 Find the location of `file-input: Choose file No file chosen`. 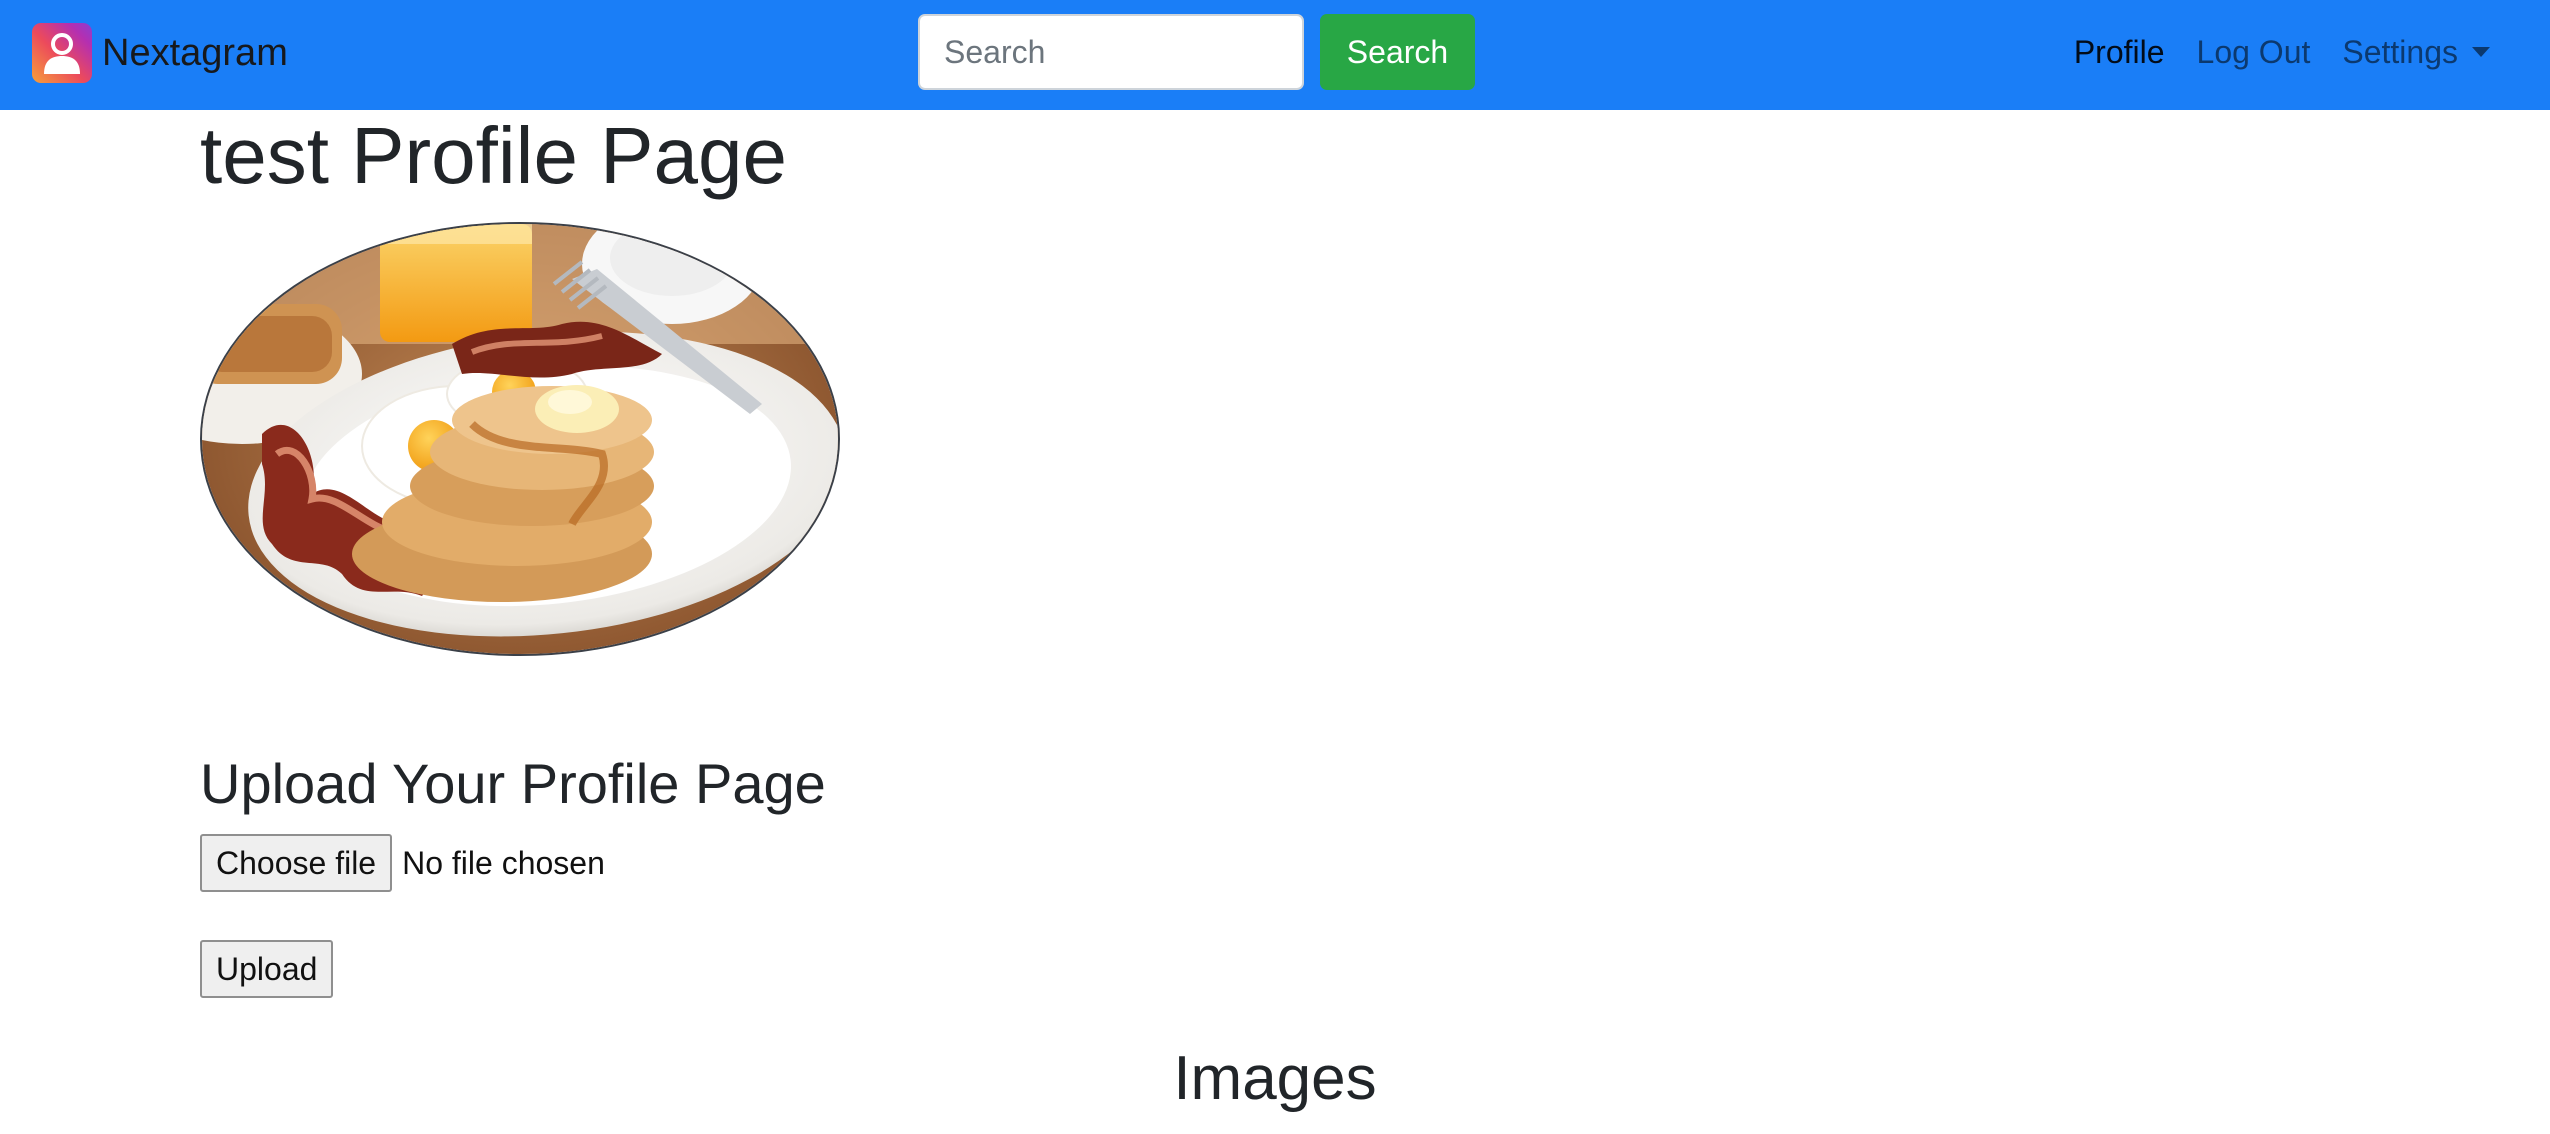

file-input: Choose file No file chosen is located at coordinates (402, 863).